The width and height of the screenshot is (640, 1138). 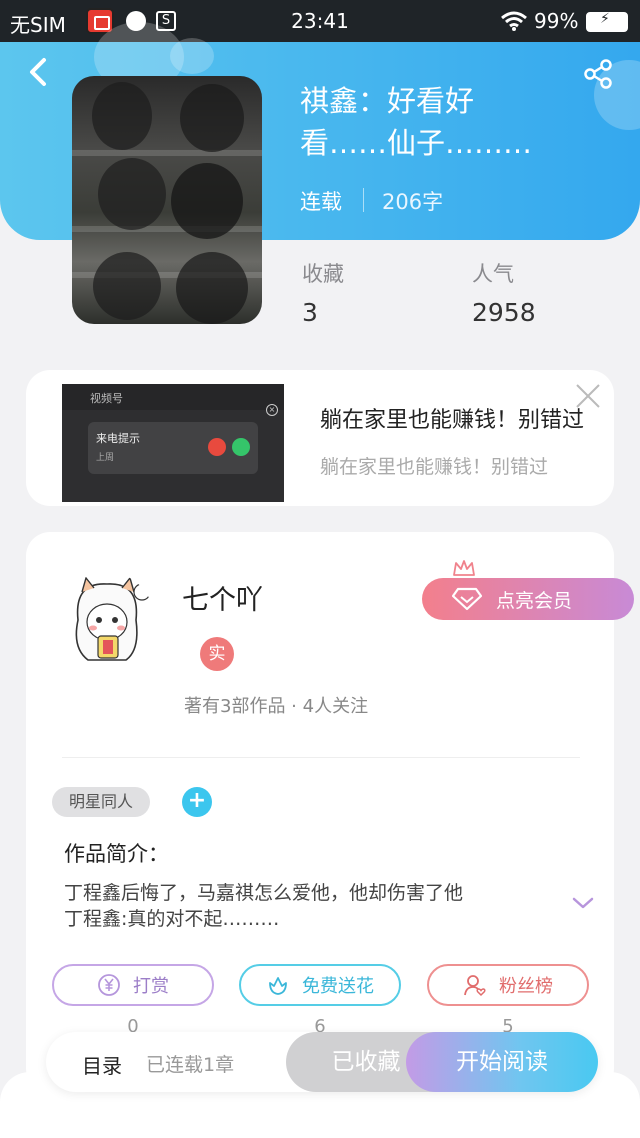 I want to click on decline-call-icon, so click(x=217, y=447).